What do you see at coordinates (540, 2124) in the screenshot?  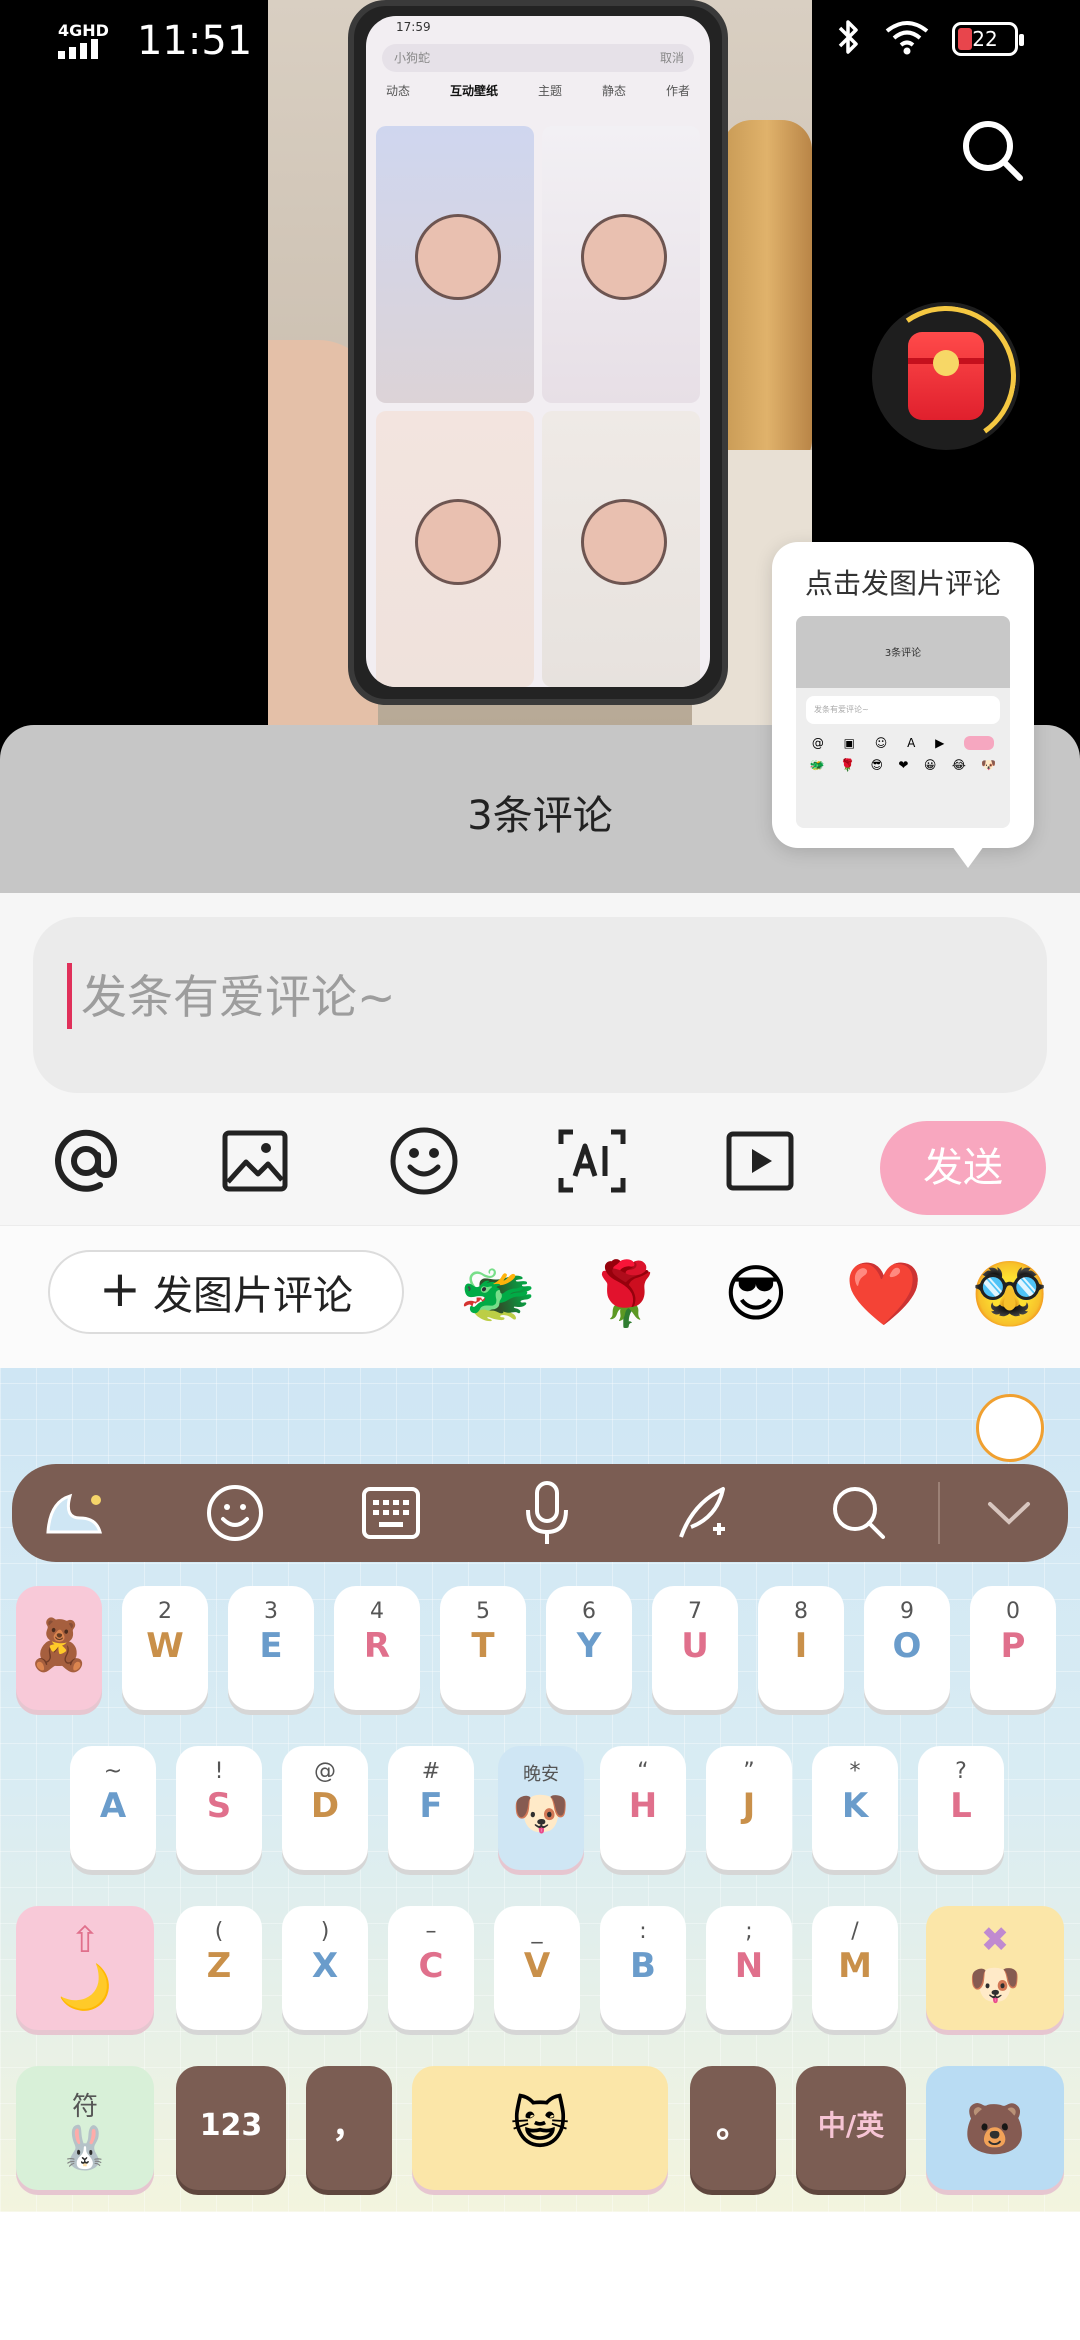 I see `sleeping-cat-icon: 😺` at bounding box center [540, 2124].